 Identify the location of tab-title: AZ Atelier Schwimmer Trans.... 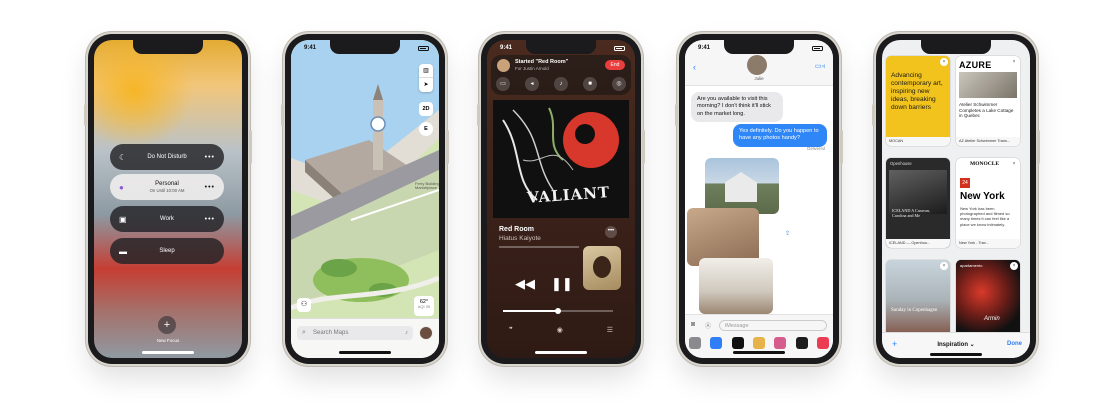
(988, 141).